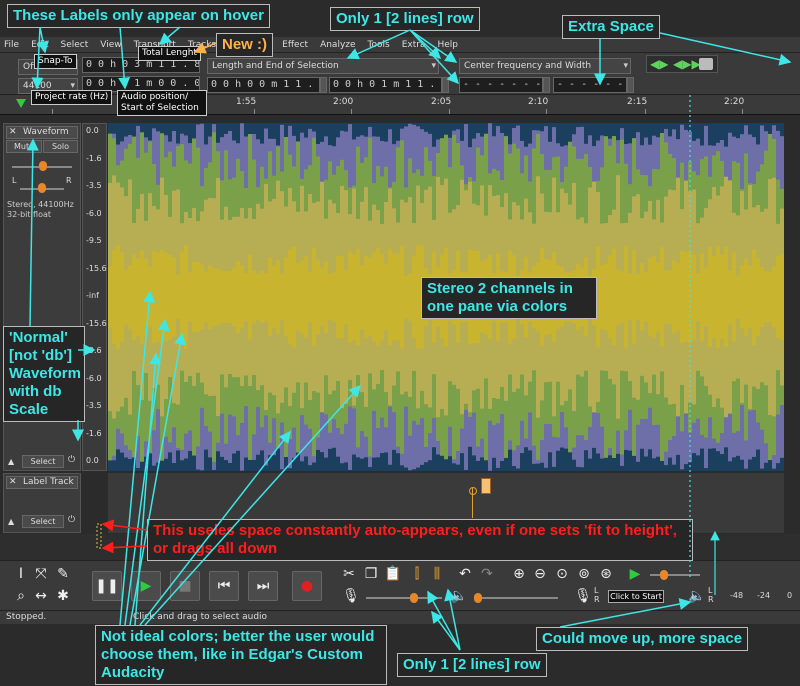 The width and height of the screenshot is (800, 686). What do you see at coordinates (24, 146) in the screenshot?
I see `mute-button: Mute` at bounding box center [24, 146].